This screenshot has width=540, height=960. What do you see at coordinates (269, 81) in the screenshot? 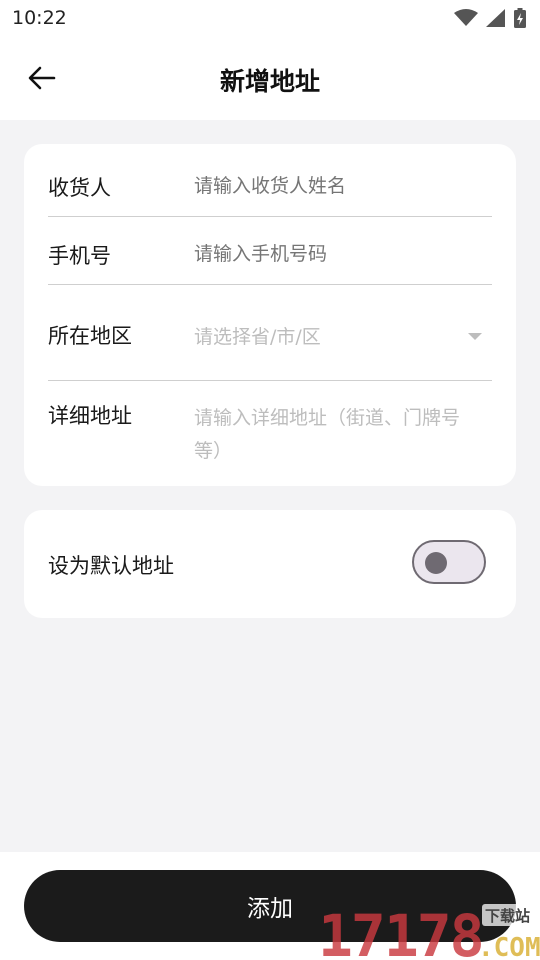
I see `page-title: 新增地址` at bounding box center [269, 81].